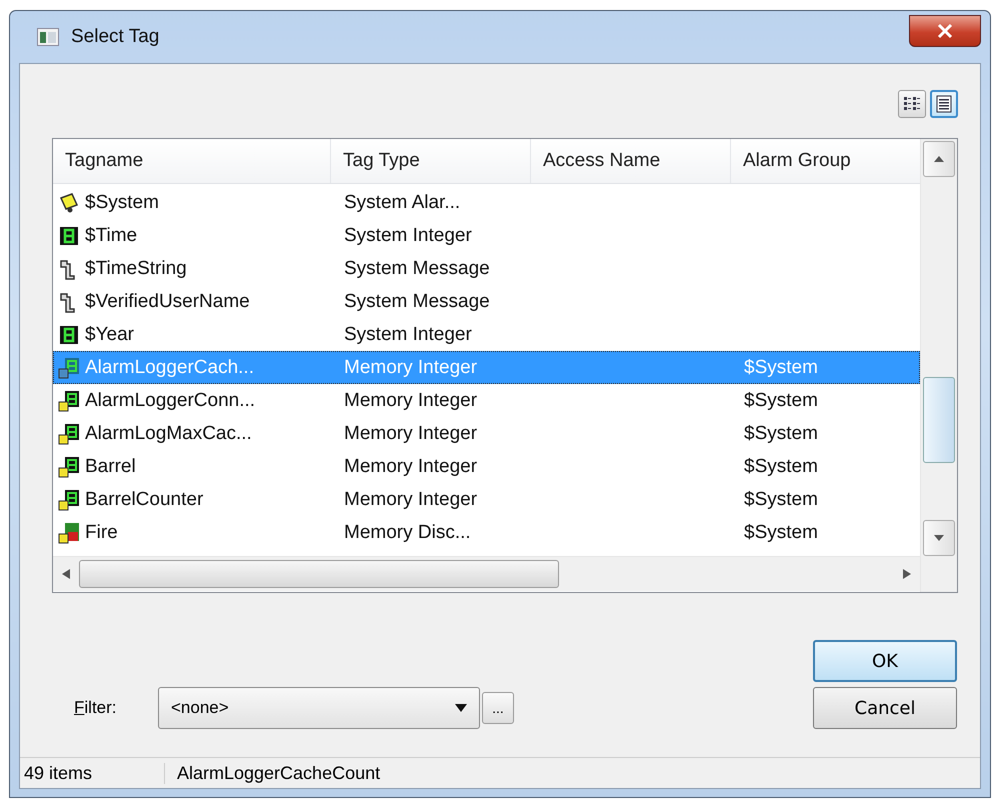 The width and height of the screenshot is (999, 807). Describe the element at coordinates (109, 335) in the screenshot. I see `table-cell: $Year` at that location.